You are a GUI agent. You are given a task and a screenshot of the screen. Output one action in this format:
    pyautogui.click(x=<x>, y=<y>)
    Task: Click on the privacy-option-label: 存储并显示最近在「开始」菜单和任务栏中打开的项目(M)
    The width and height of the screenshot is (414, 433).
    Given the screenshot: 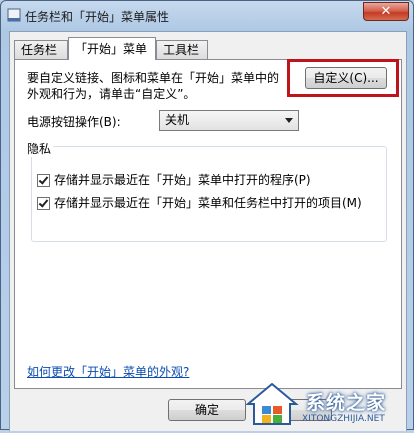 What is the action you would take?
    pyautogui.click(x=208, y=203)
    